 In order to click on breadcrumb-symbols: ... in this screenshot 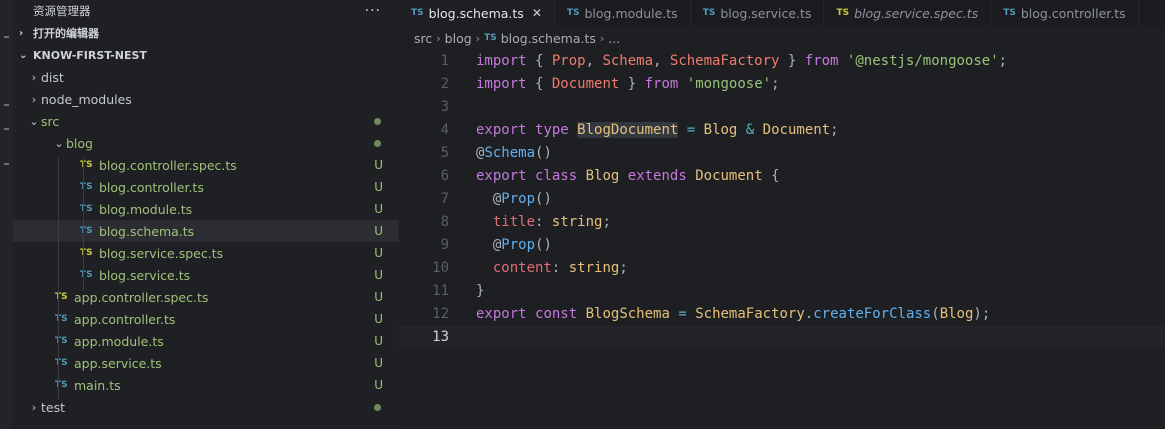, I will do `click(614, 38)`.